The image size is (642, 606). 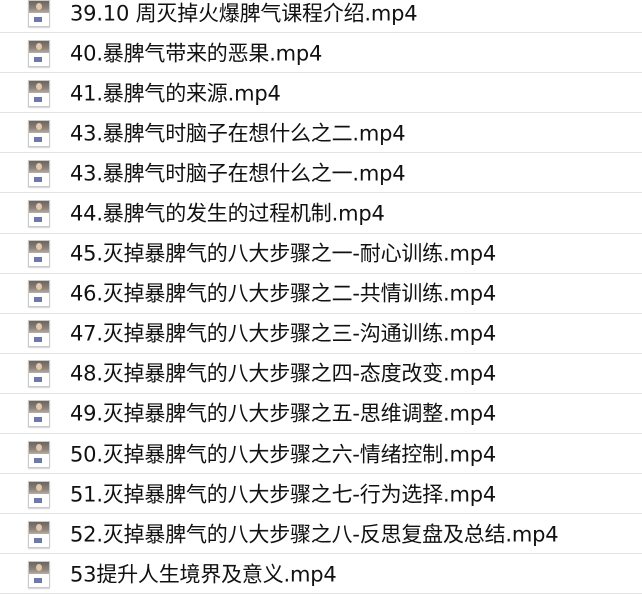 I want to click on file-name: 43.暴脾气时脑子在想什么之二.mp4, so click(x=238, y=133).